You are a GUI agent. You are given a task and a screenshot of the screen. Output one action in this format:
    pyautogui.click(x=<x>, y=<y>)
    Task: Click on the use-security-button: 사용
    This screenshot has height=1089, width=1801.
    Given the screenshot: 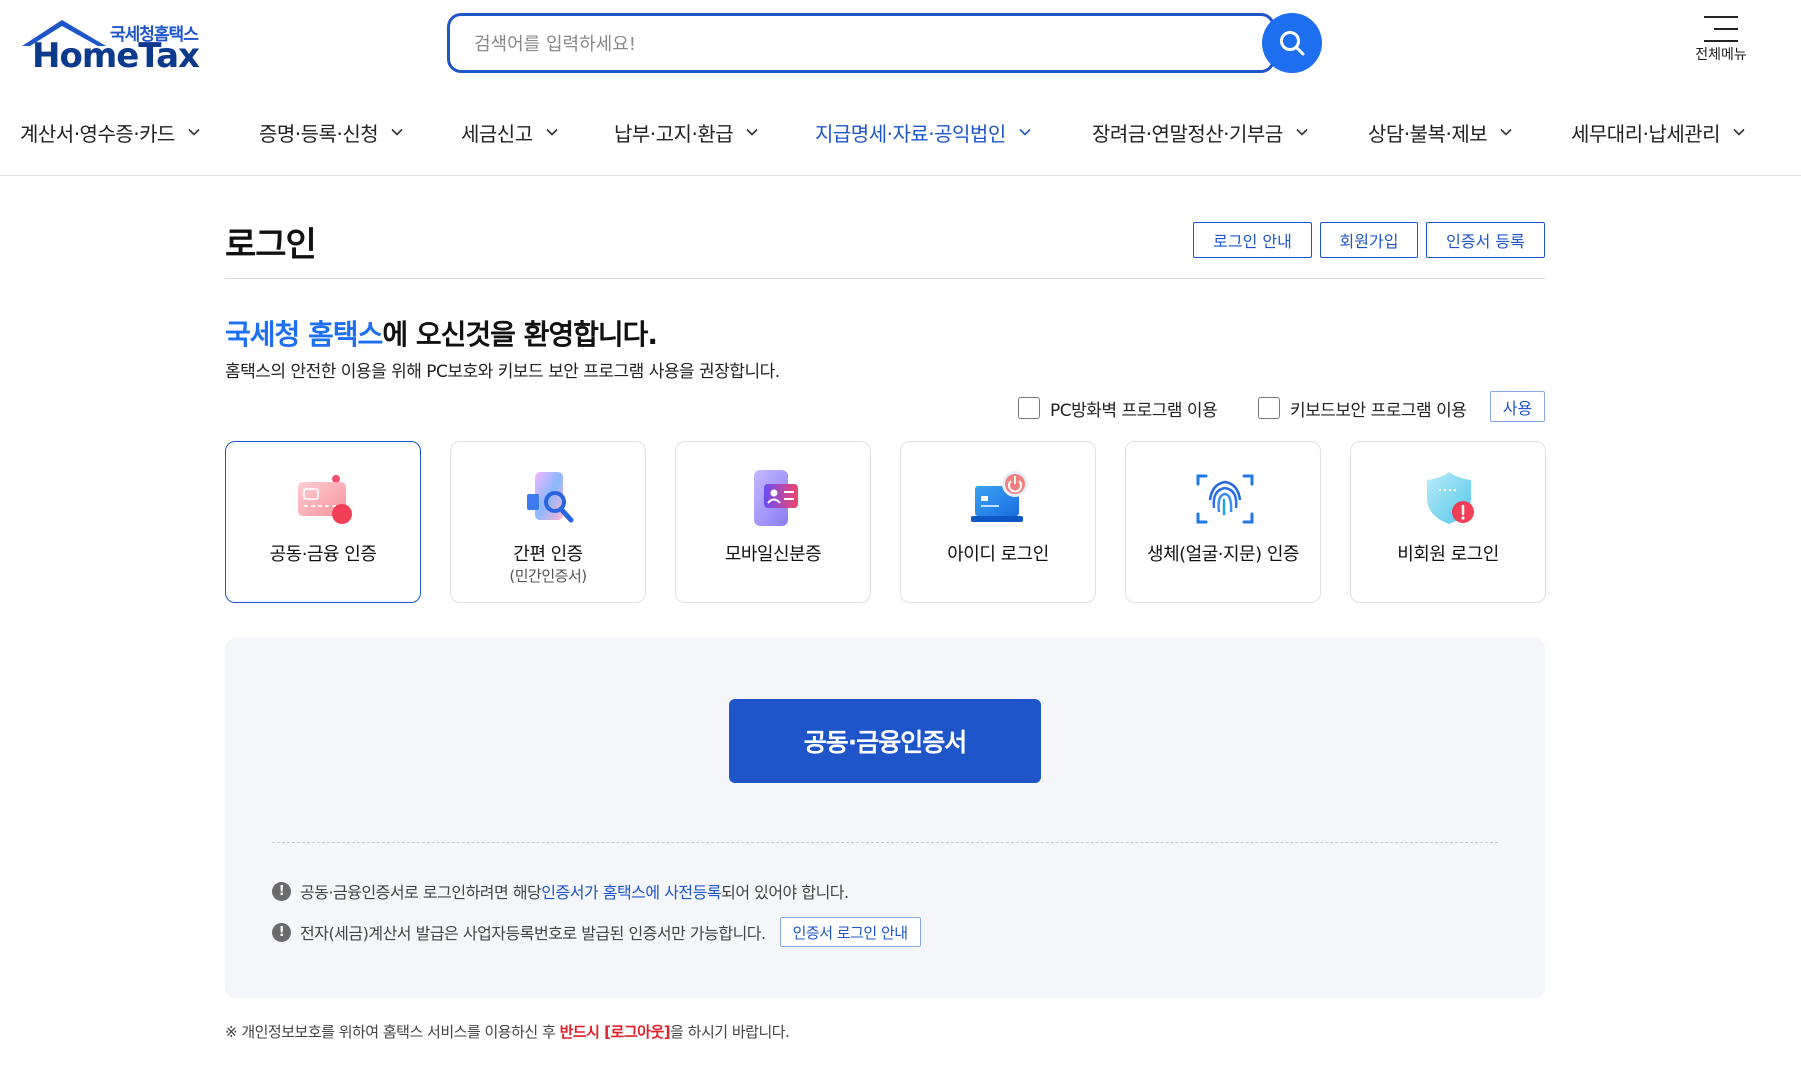 What is the action you would take?
    pyautogui.click(x=1517, y=406)
    